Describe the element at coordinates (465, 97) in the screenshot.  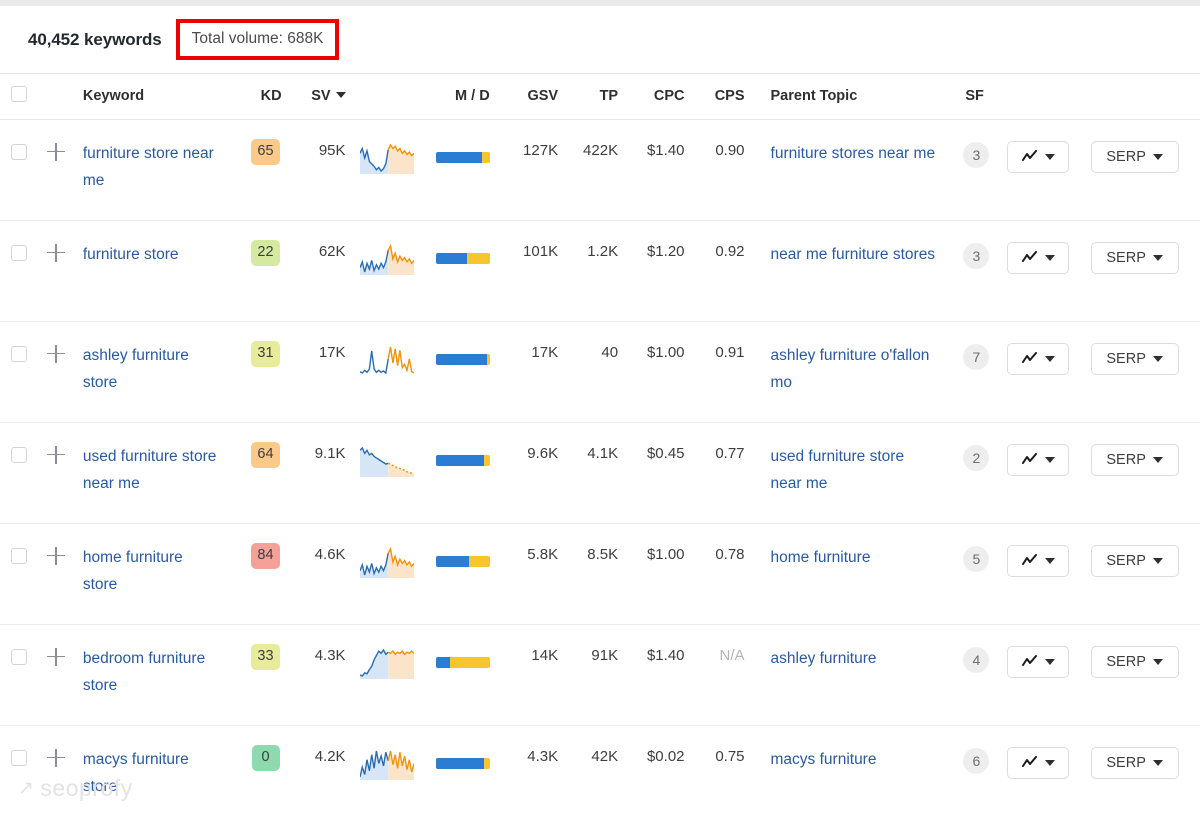
I see `column-header-md: M / D` at that location.